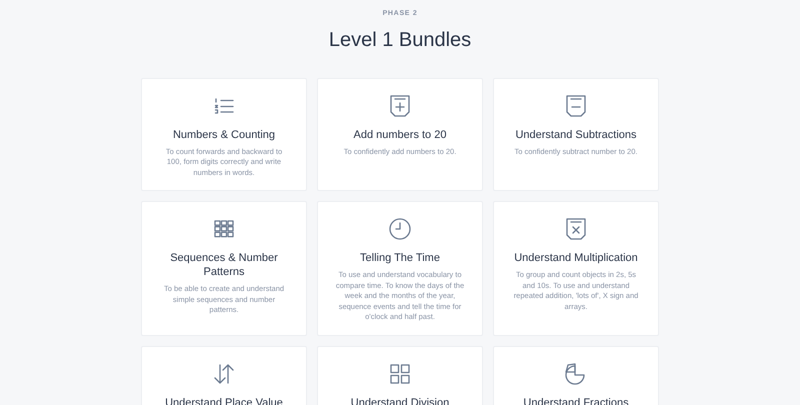 The width and height of the screenshot is (800, 405). I want to click on pie-chart-icon, so click(576, 373).